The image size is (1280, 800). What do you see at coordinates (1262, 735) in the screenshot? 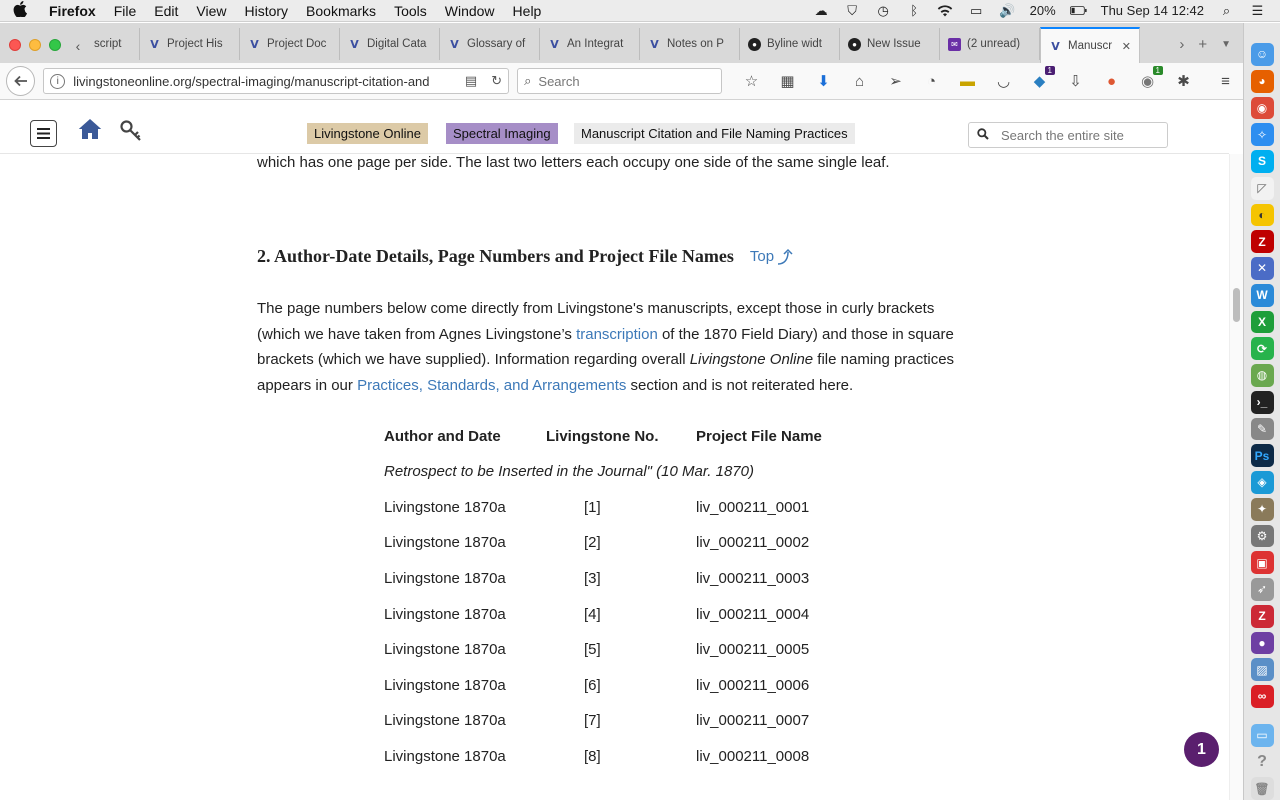
I see `folder-dock-icon: ▭` at bounding box center [1262, 735].